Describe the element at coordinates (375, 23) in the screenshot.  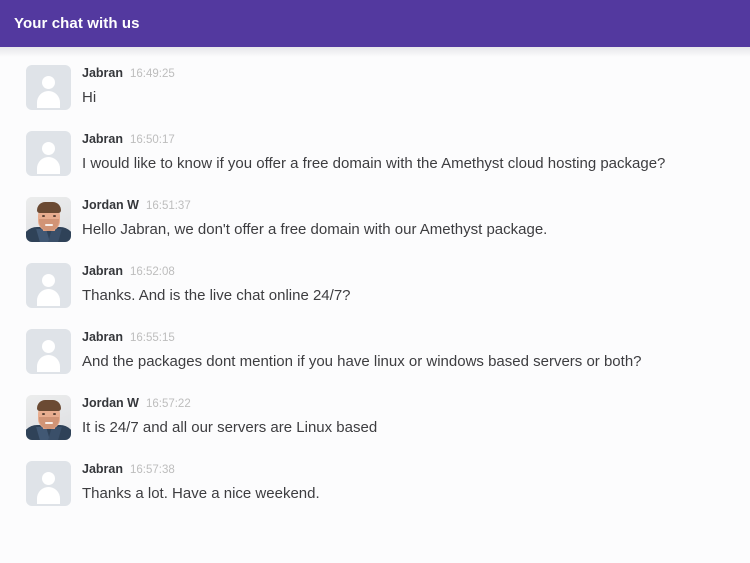
I see `chat-header: Your chat with us` at that location.